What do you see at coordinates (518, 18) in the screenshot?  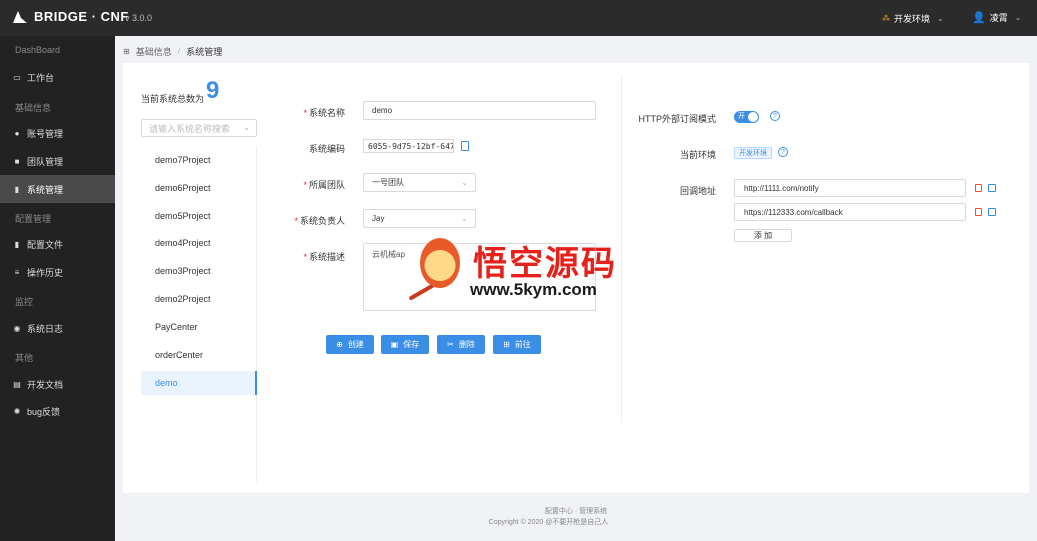 I see `top-bar: BRIDGE · CNF v 3.0.0 ⁂ 开发环境 ⌄ 👤 凌霄 ⌄` at bounding box center [518, 18].